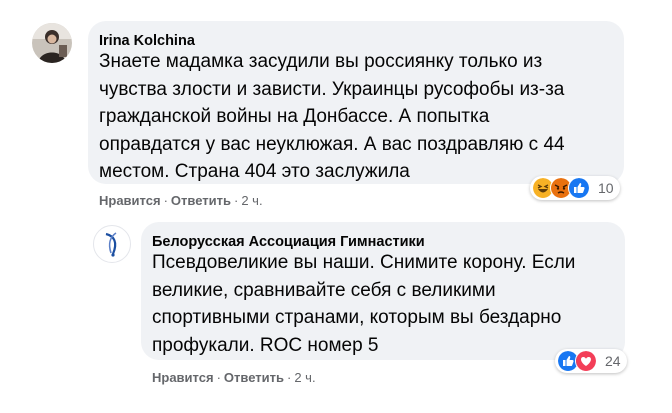  Describe the element at coordinates (265, 345) in the screenshot. I see `reply-text-line: профукали. ROC номер 5` at that location.